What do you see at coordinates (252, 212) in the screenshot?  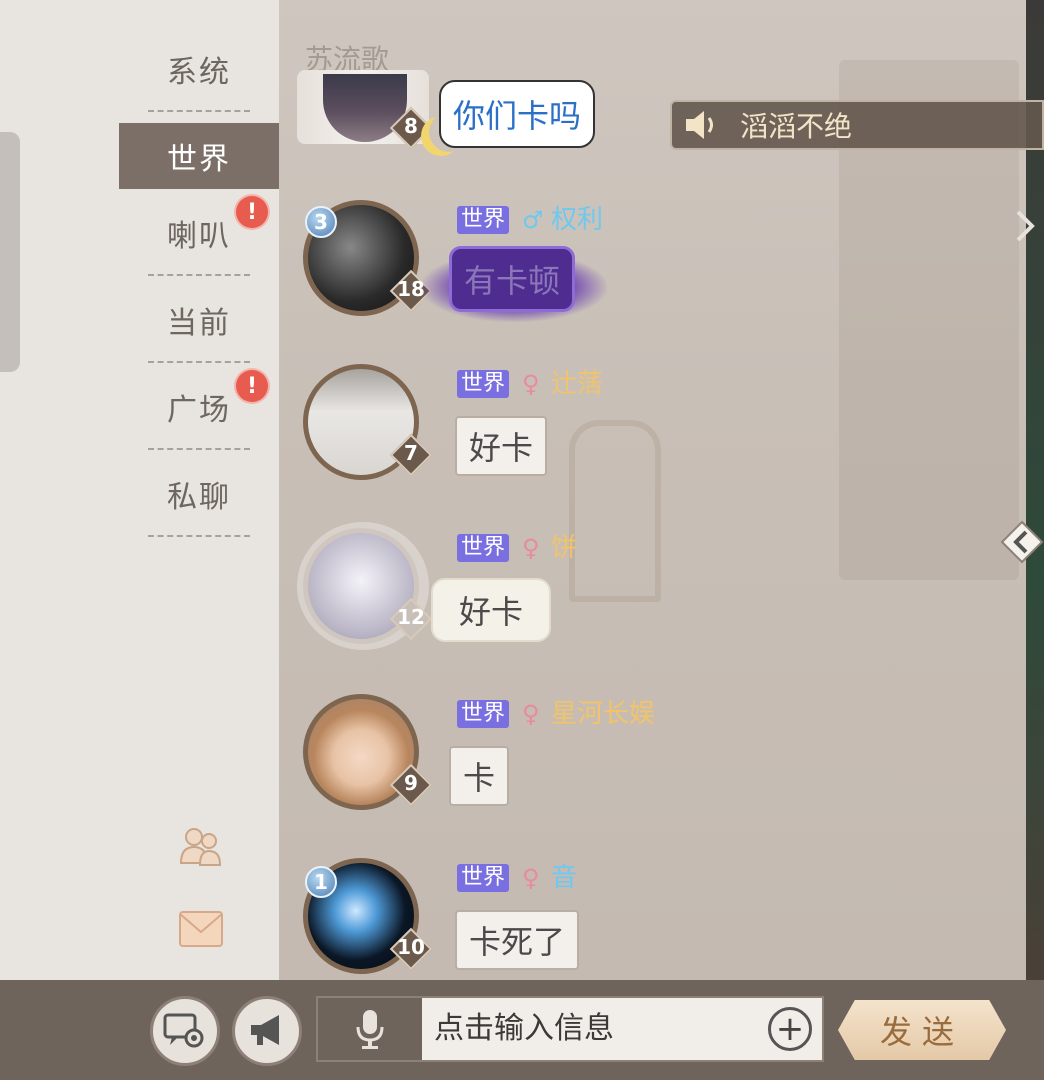 I see `tab-horn-alert-badge: !` at bounding box center [252, 212].